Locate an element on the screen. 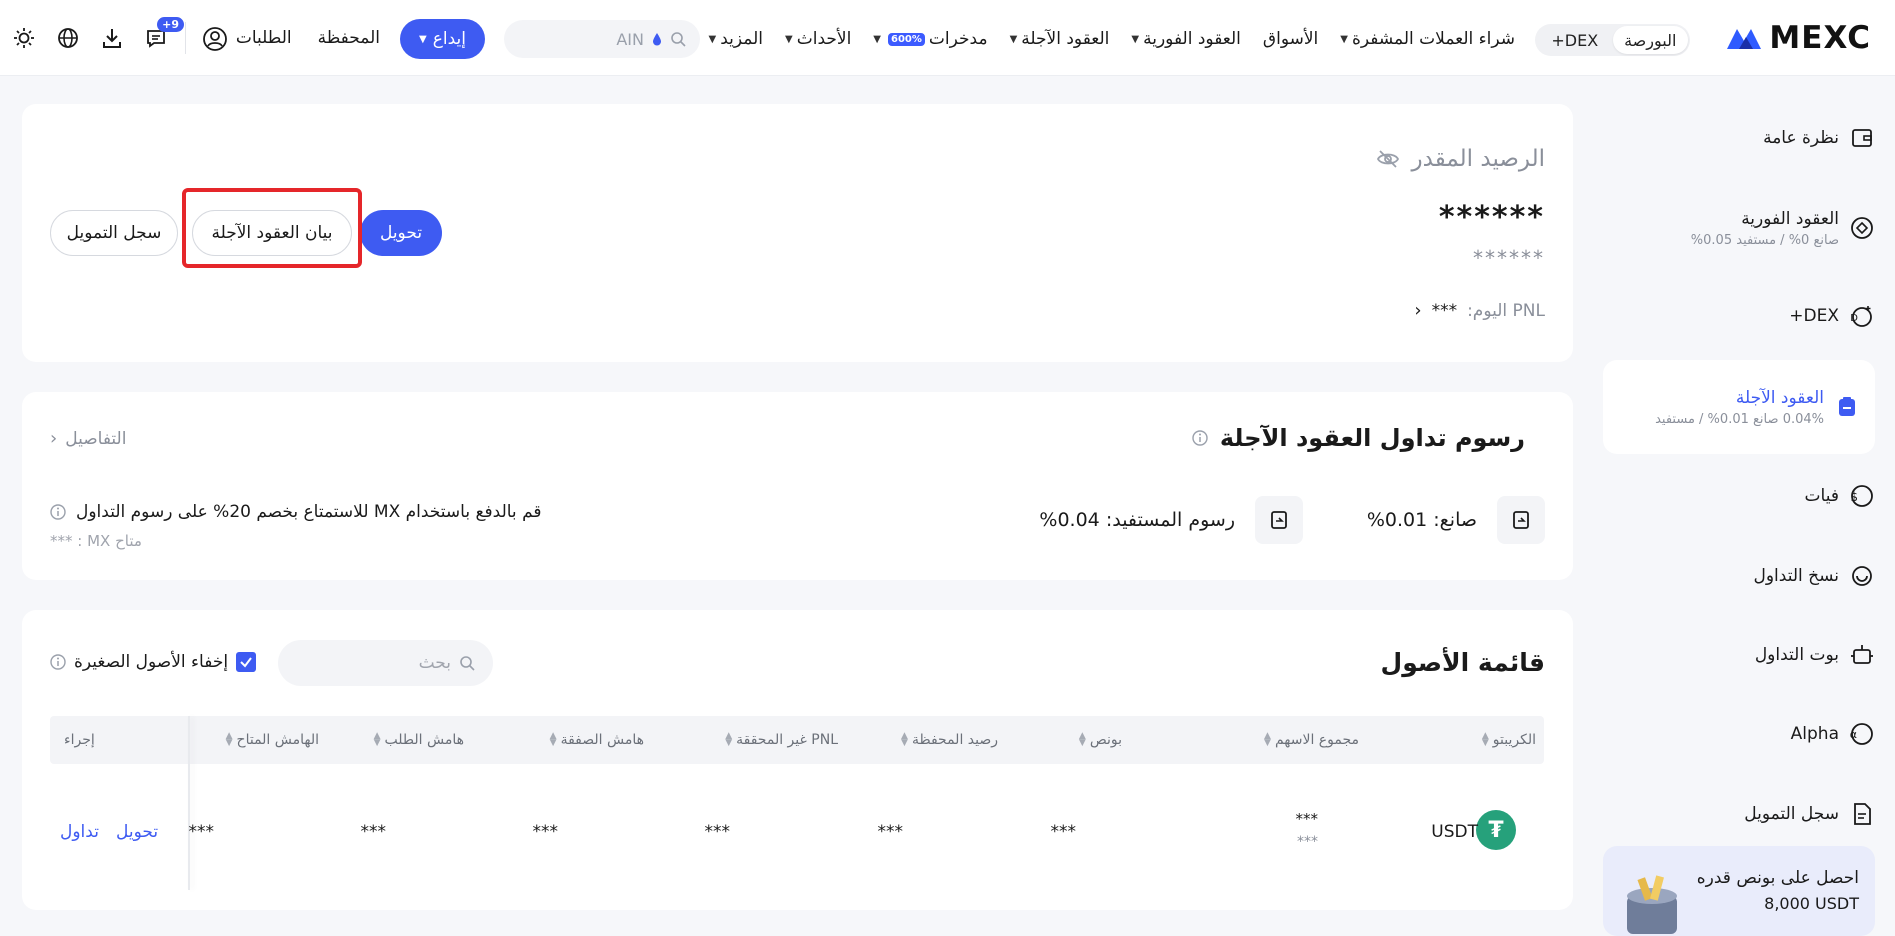 This screenshot has height=936, width=1895. menu-markets: الأسواق is located at coordinates (1290, 39).